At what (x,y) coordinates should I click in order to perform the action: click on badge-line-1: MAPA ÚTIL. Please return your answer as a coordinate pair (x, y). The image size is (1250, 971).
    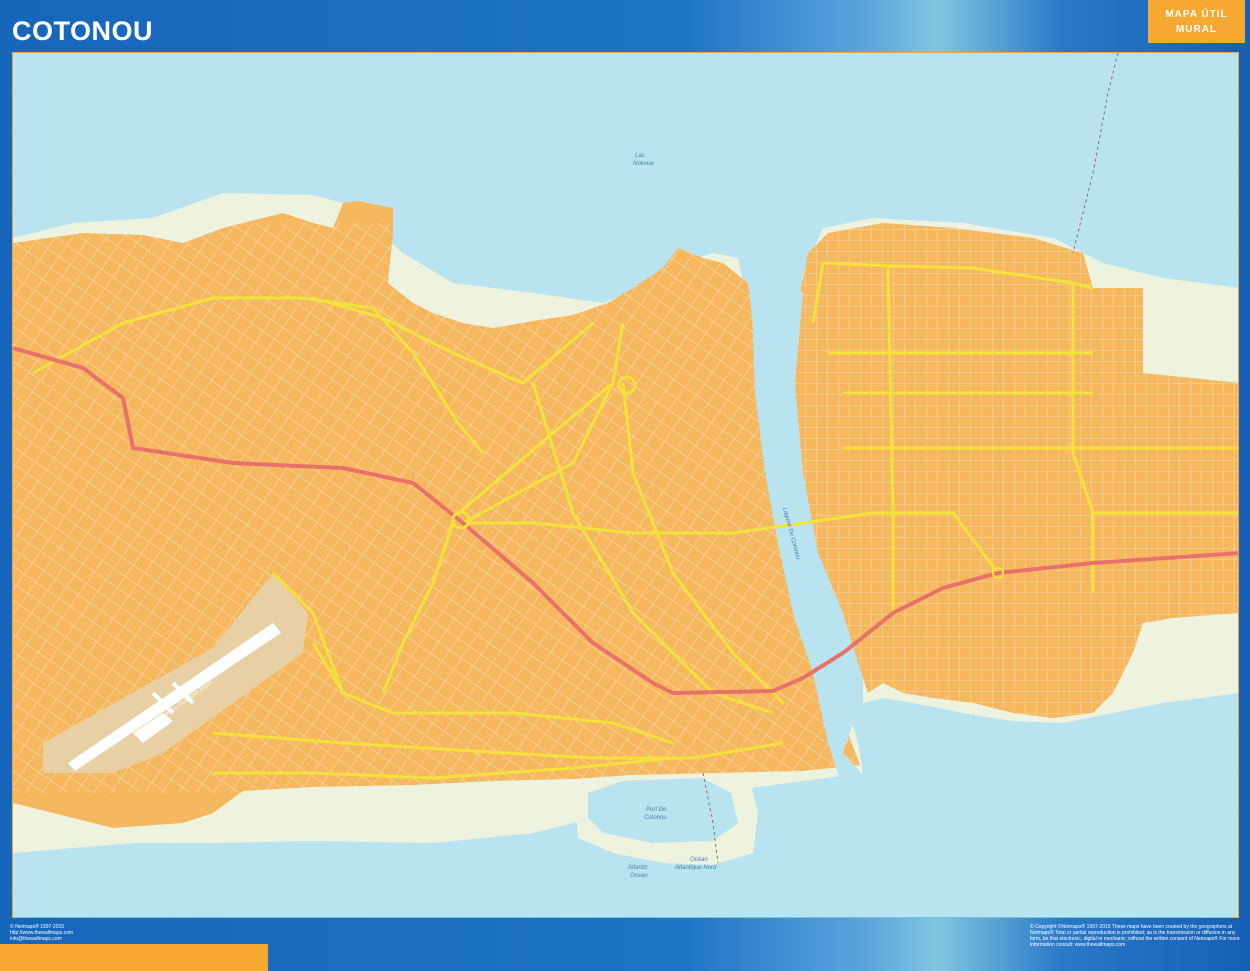
    Looking at the image, I should click on (1196, 14).